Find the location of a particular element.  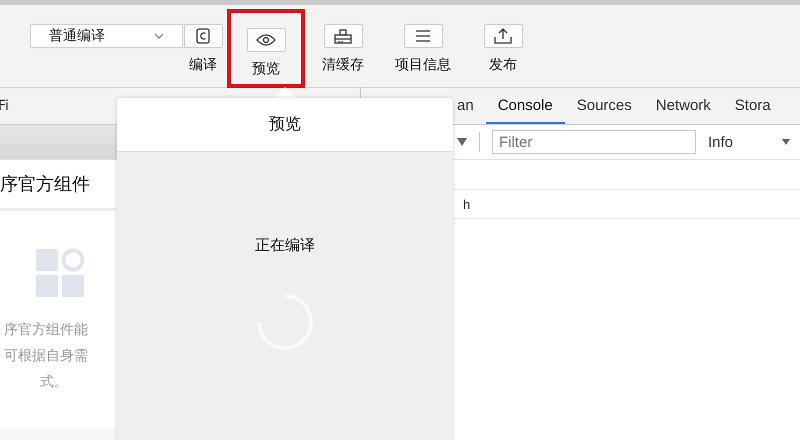

upload-icon is located at coordinates (503, 36).